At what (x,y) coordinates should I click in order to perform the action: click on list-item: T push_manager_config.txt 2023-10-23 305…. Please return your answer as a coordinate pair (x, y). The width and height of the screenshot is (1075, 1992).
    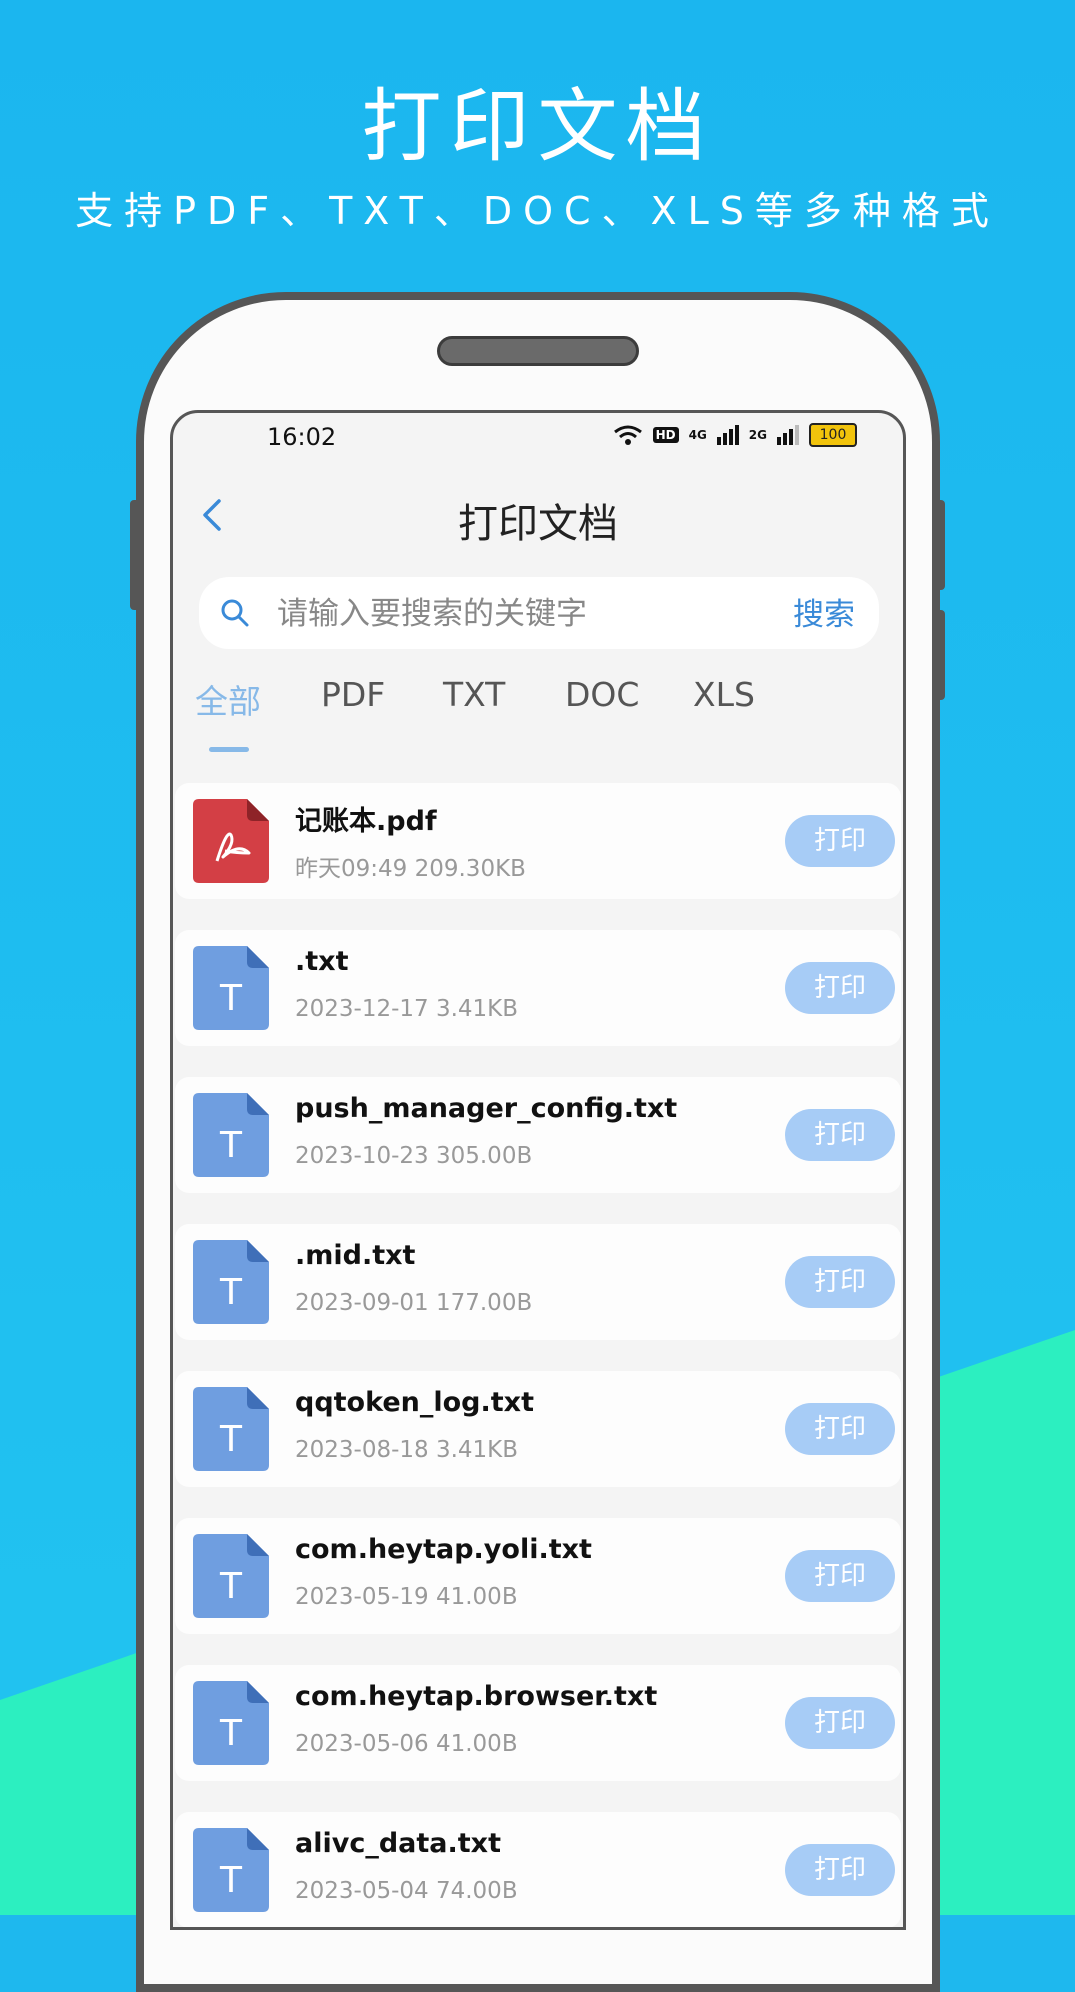
    Looking at the image, I should click on (538, 1135).